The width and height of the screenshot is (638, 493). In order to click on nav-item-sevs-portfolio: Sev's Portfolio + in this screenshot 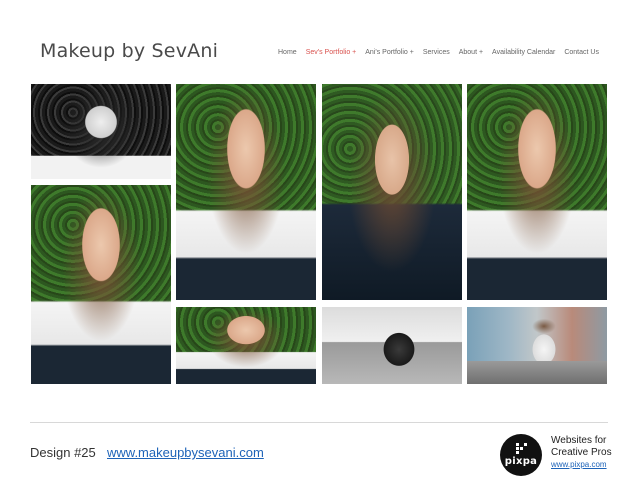, I will do `click(331, 52)`.